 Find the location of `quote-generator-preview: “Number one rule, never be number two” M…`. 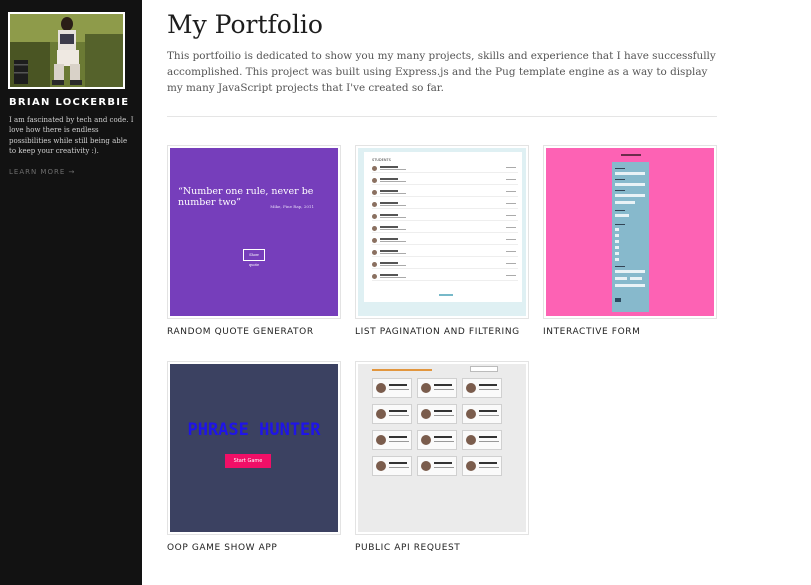

quote-generator-preview: “Number one rule, never be number two” M… is located at coordinates (254, 232).